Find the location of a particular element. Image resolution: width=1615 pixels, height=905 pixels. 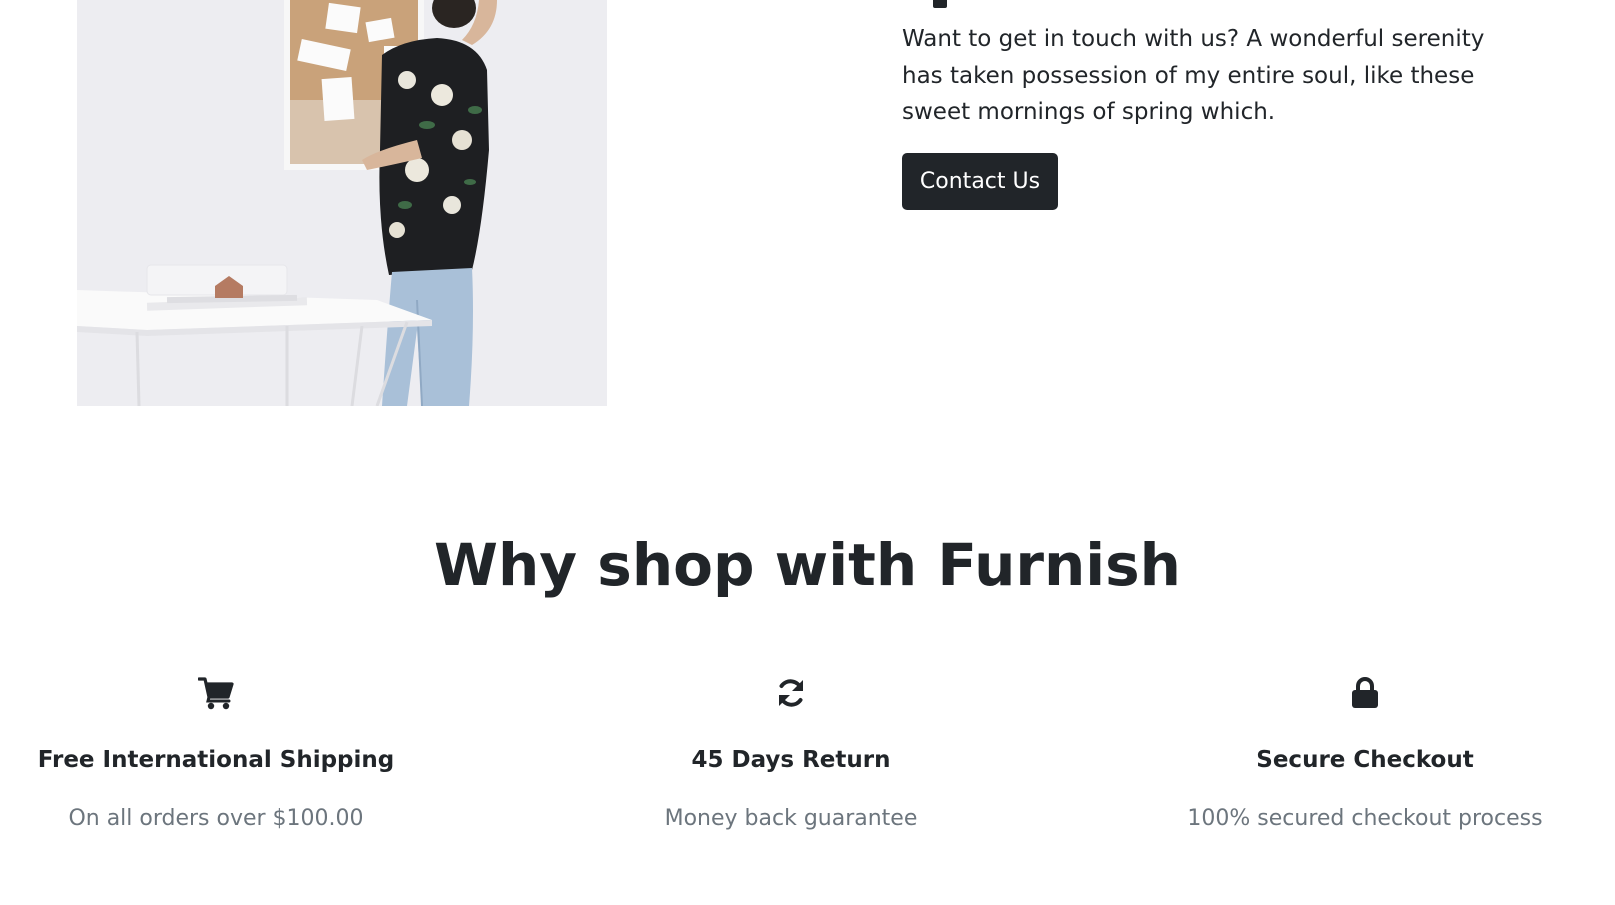

contact-photo-illustration is located at coordinates (342, 203).